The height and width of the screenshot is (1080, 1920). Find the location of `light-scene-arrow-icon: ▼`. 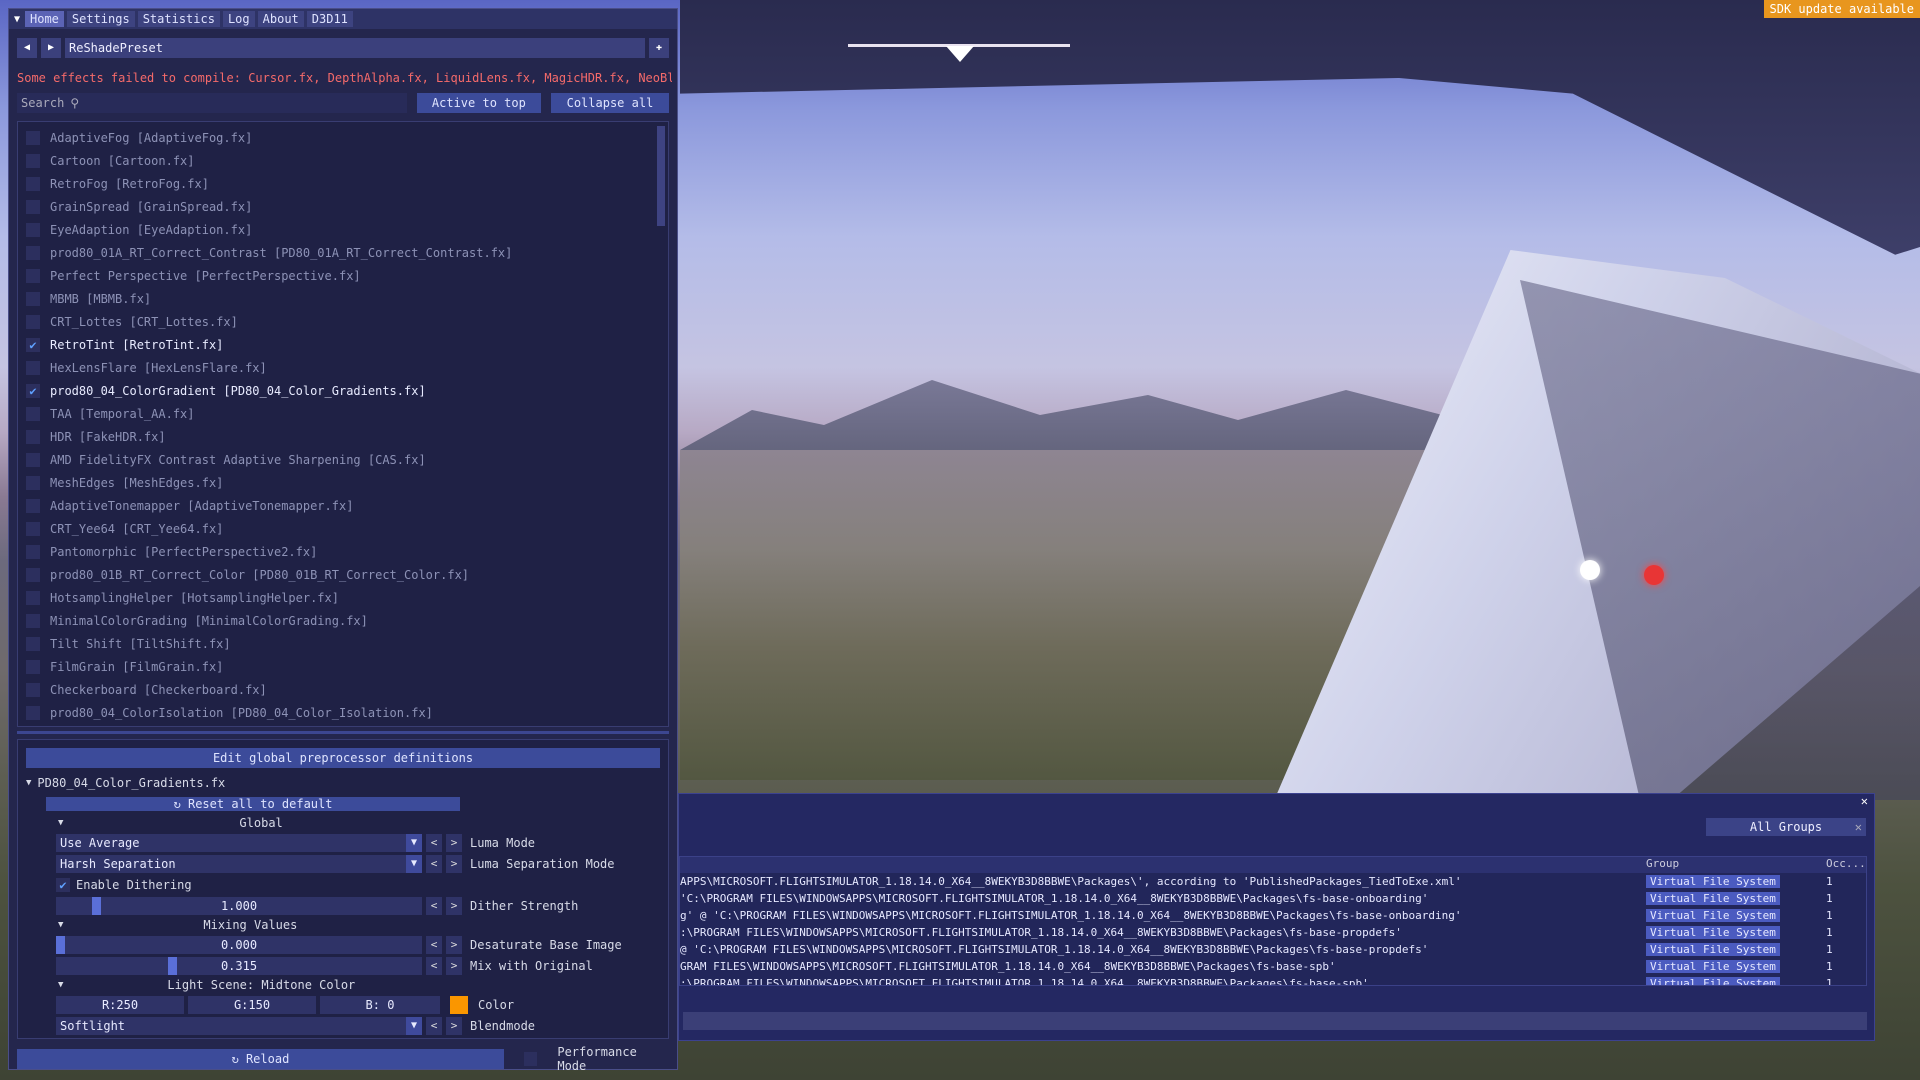

light-scene-arrow-icon: ▼ is located at coordinates (60, 985).